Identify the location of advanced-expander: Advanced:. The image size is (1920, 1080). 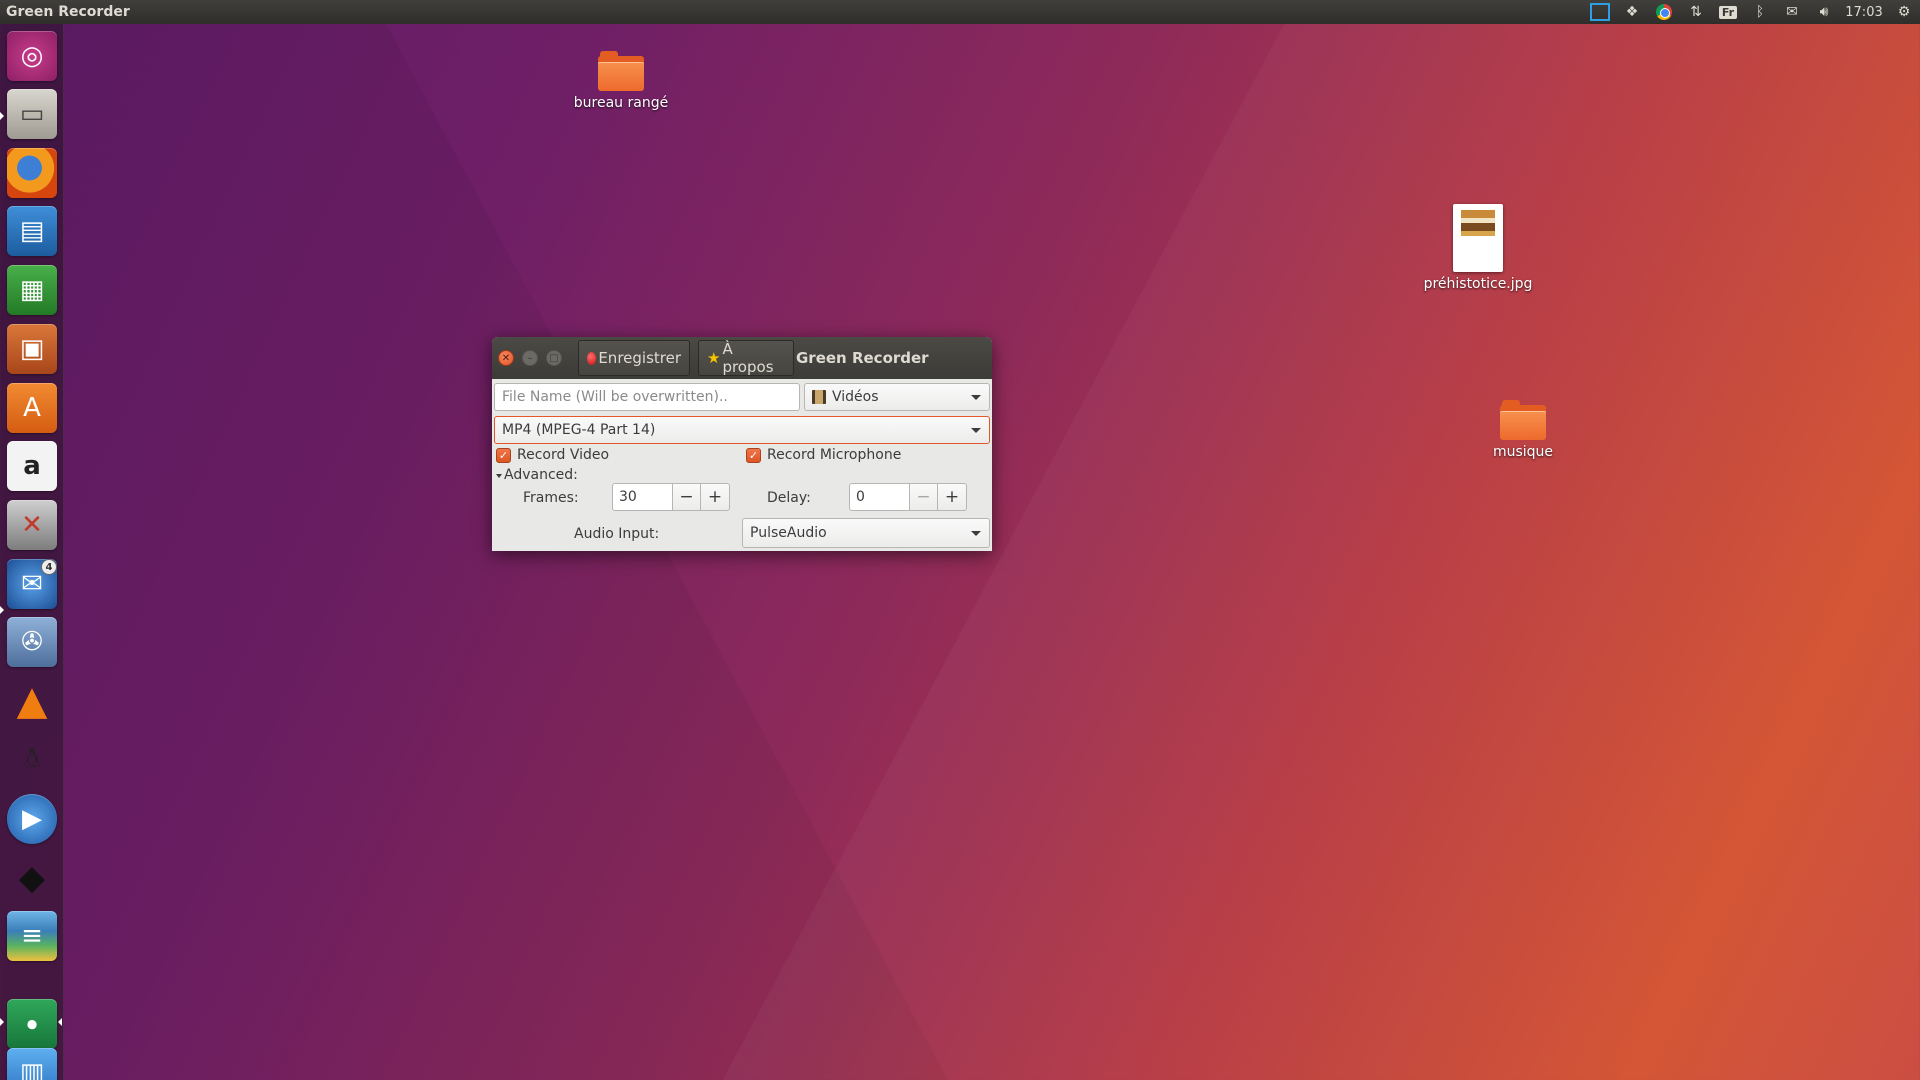
(541, 475).